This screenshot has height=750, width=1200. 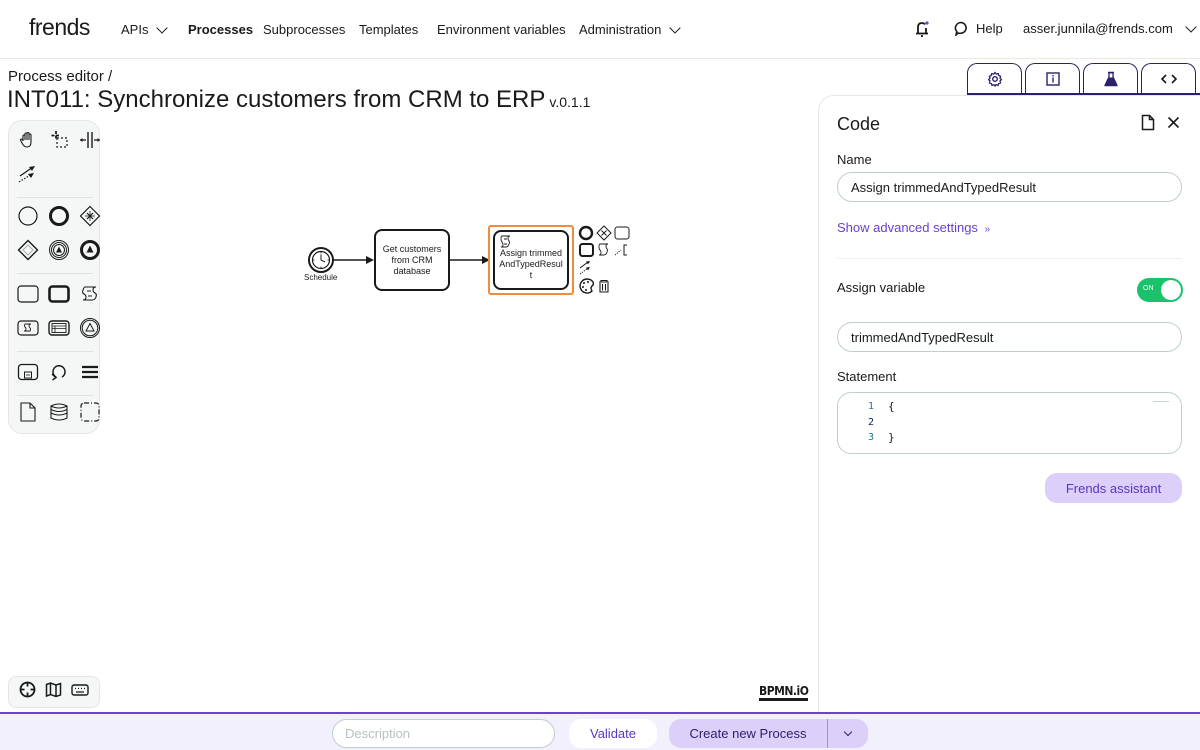 What do you see at coordinates (1173, 125) in the screenshot?
I see `close-icon` at bounding box center [1173, 125].